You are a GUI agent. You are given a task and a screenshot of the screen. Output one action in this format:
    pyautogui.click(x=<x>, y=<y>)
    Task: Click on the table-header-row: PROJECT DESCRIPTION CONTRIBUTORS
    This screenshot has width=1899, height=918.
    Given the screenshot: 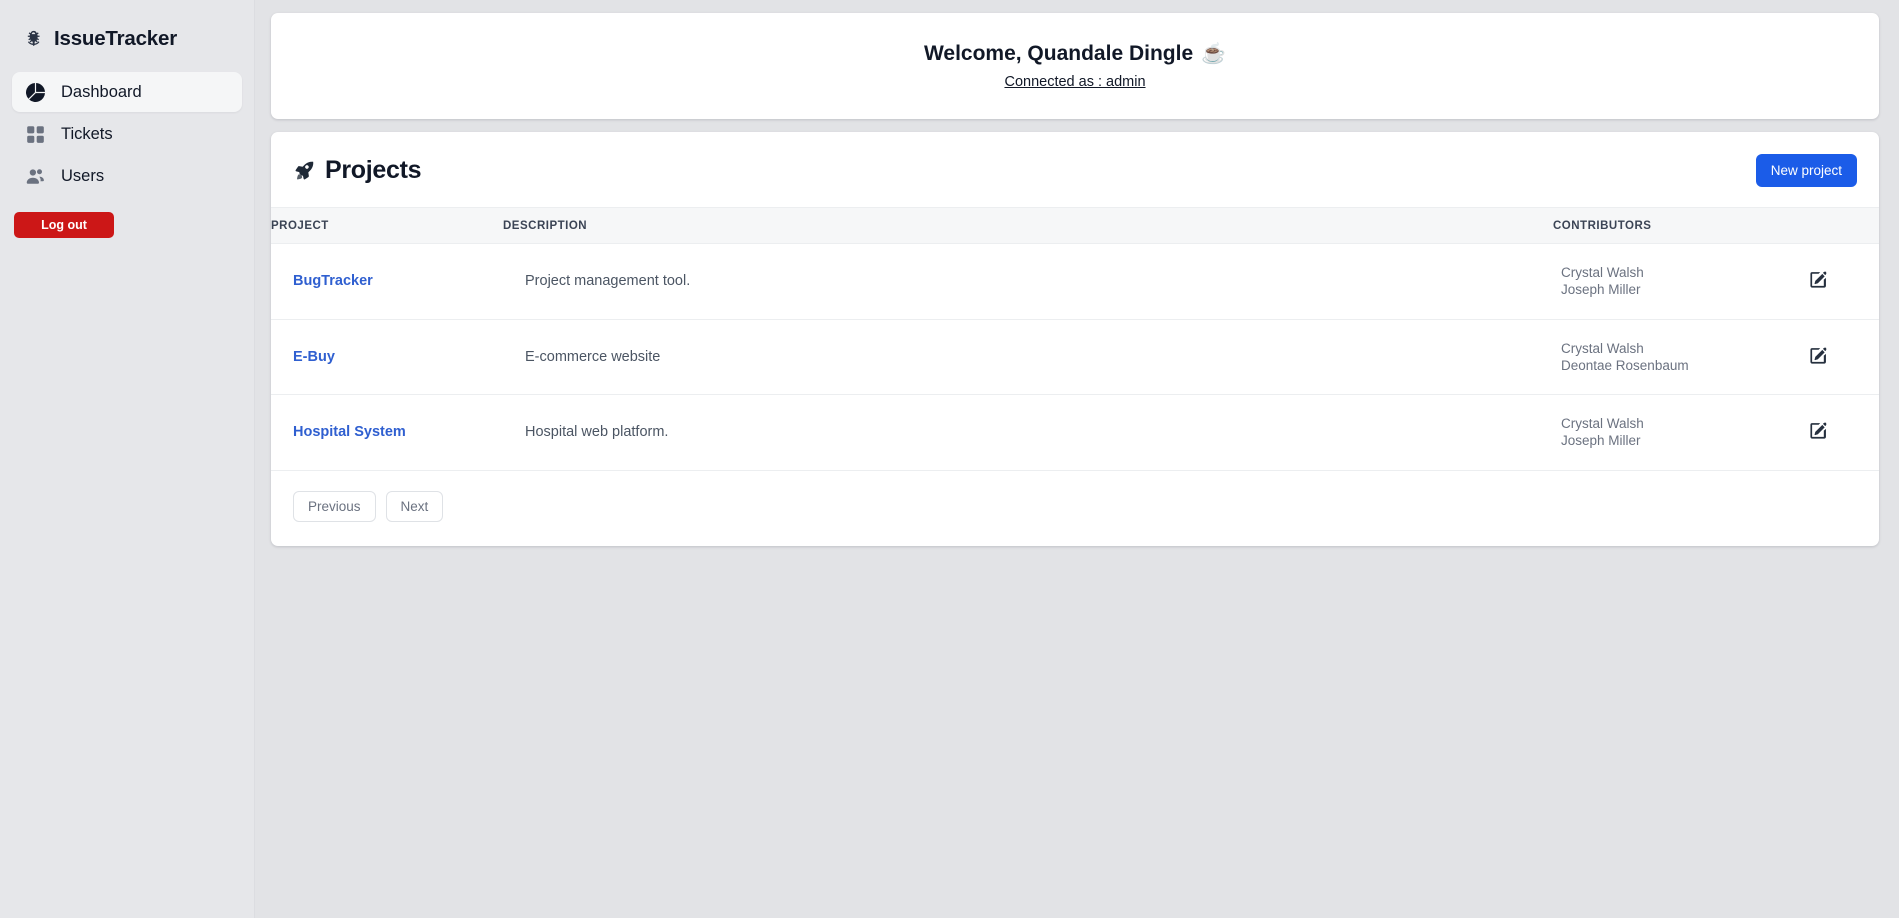 What is the action you would take?
    pyautogui.click(x=1075, y=225)
    